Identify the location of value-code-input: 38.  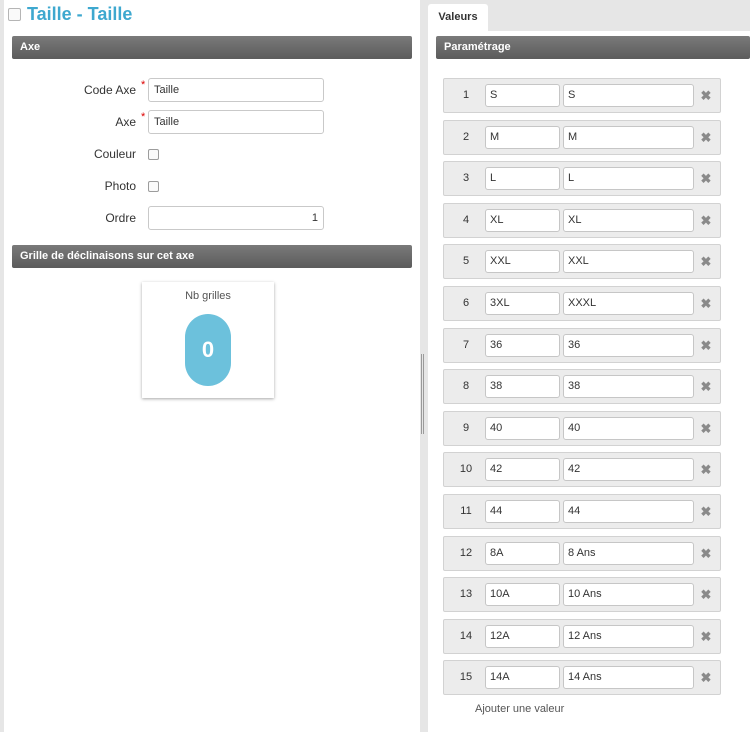
(522, 386).